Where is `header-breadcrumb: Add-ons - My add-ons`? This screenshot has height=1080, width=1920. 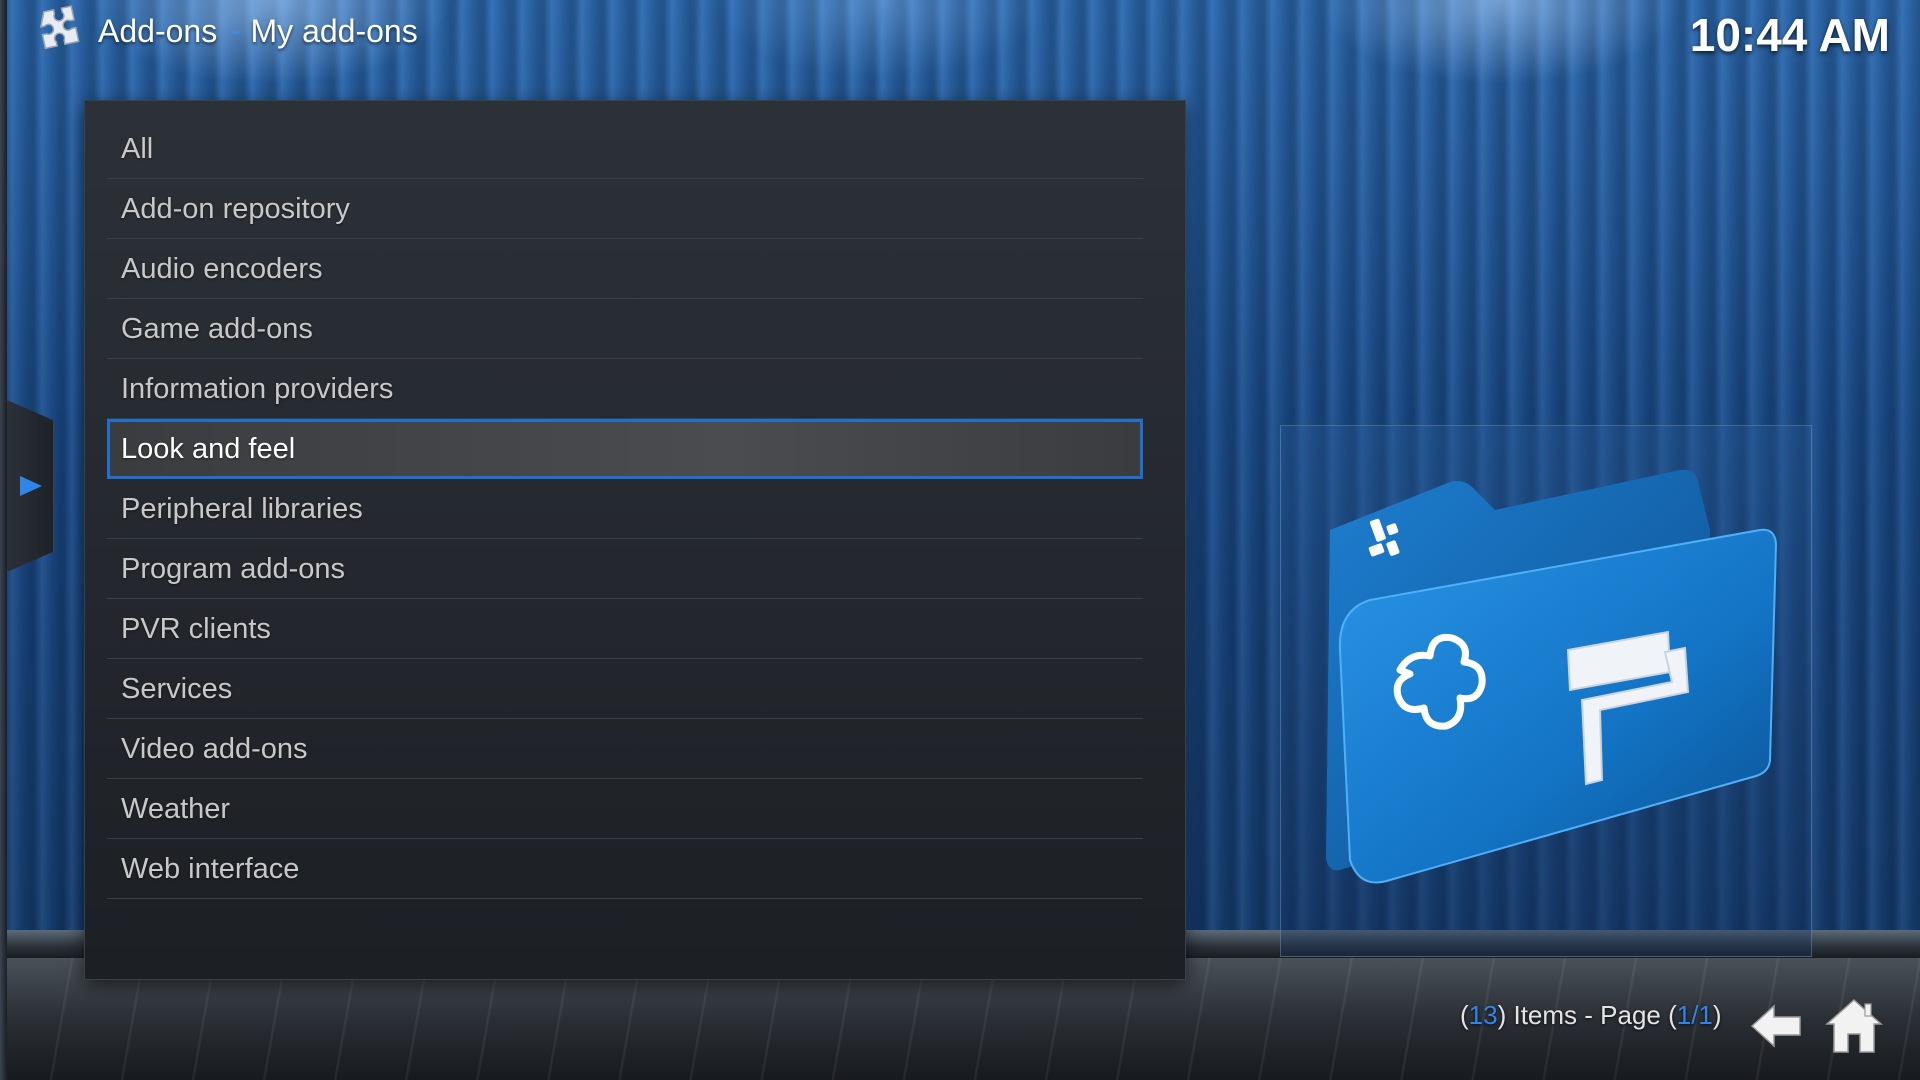 header-breadcrumb: Add-ons - My add-ons is located at coordinates (223, 30).